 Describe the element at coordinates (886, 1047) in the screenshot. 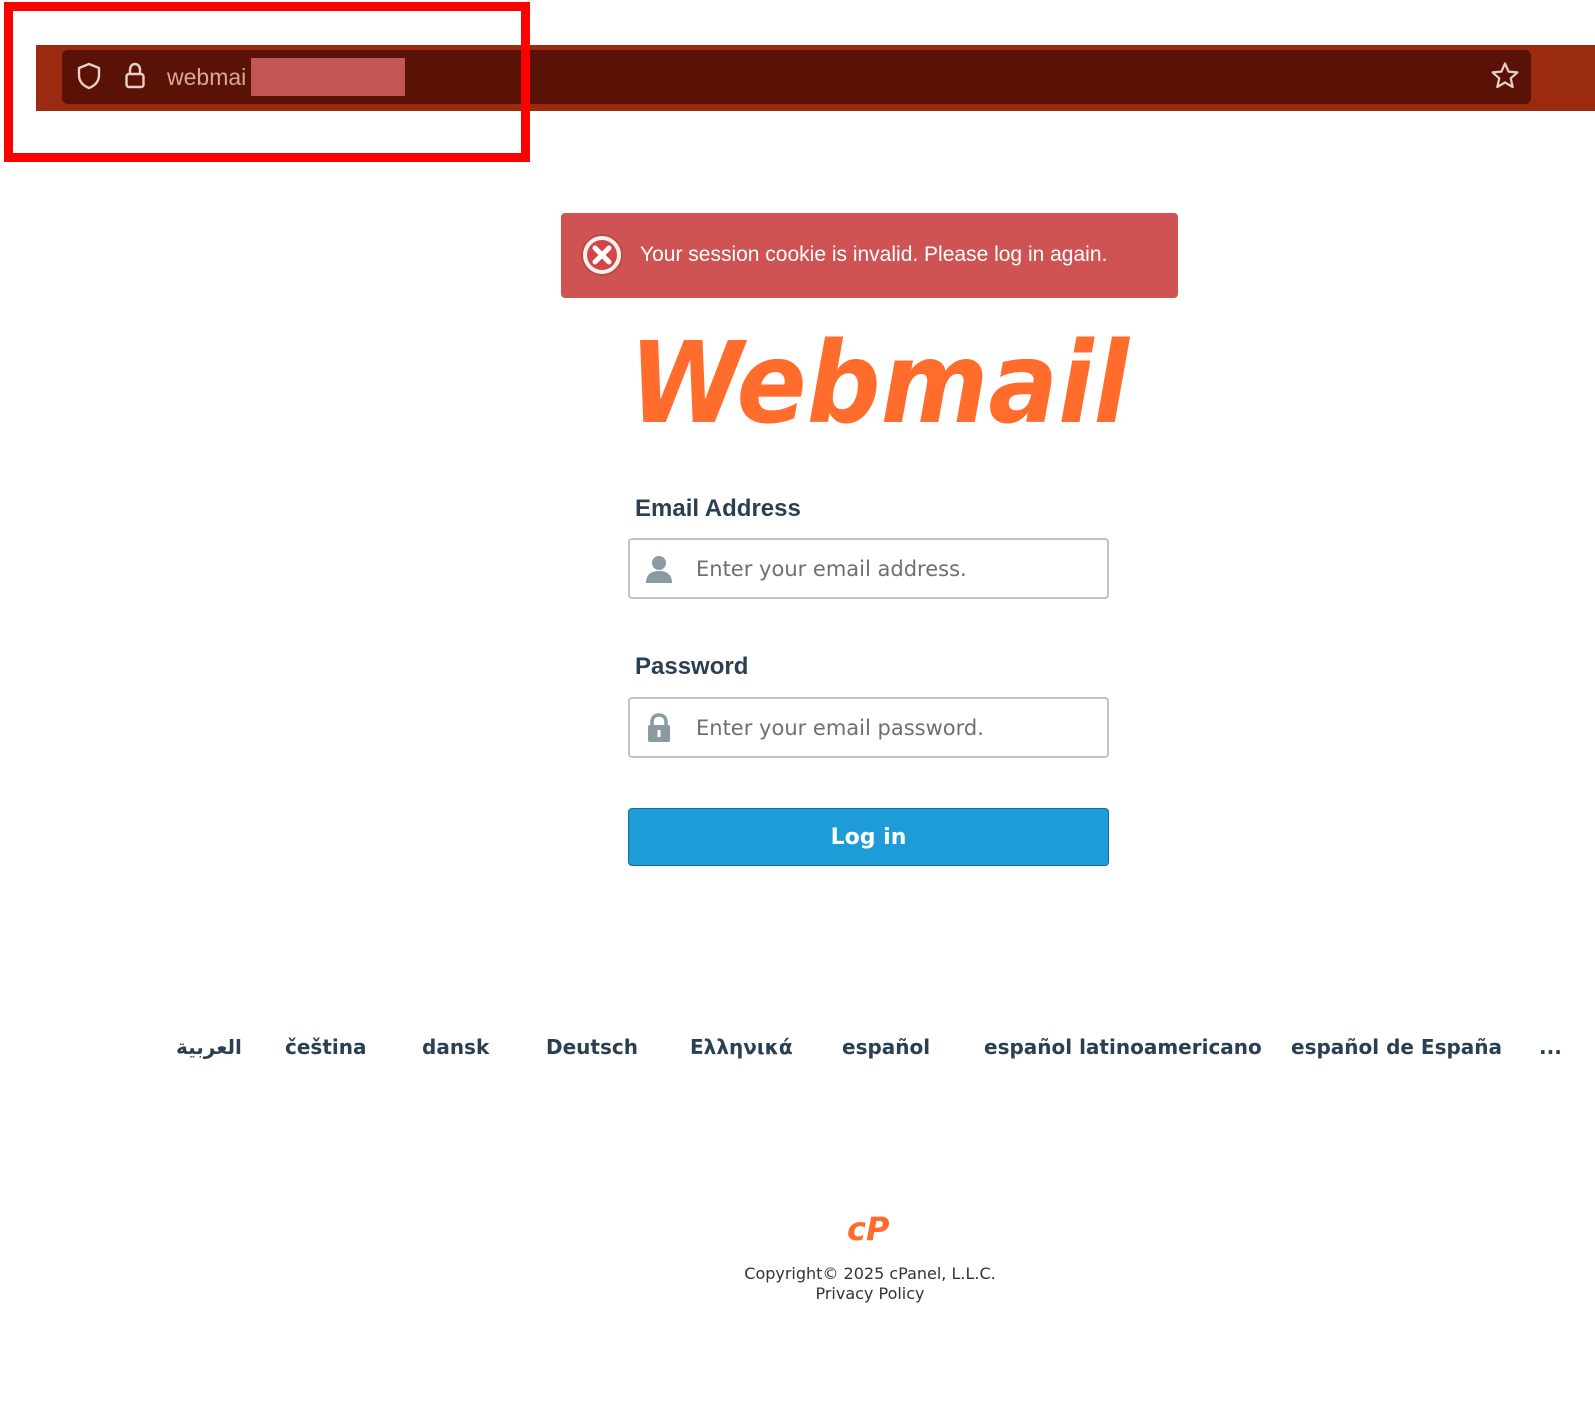

I see `language-link-spanish: español` at that location.